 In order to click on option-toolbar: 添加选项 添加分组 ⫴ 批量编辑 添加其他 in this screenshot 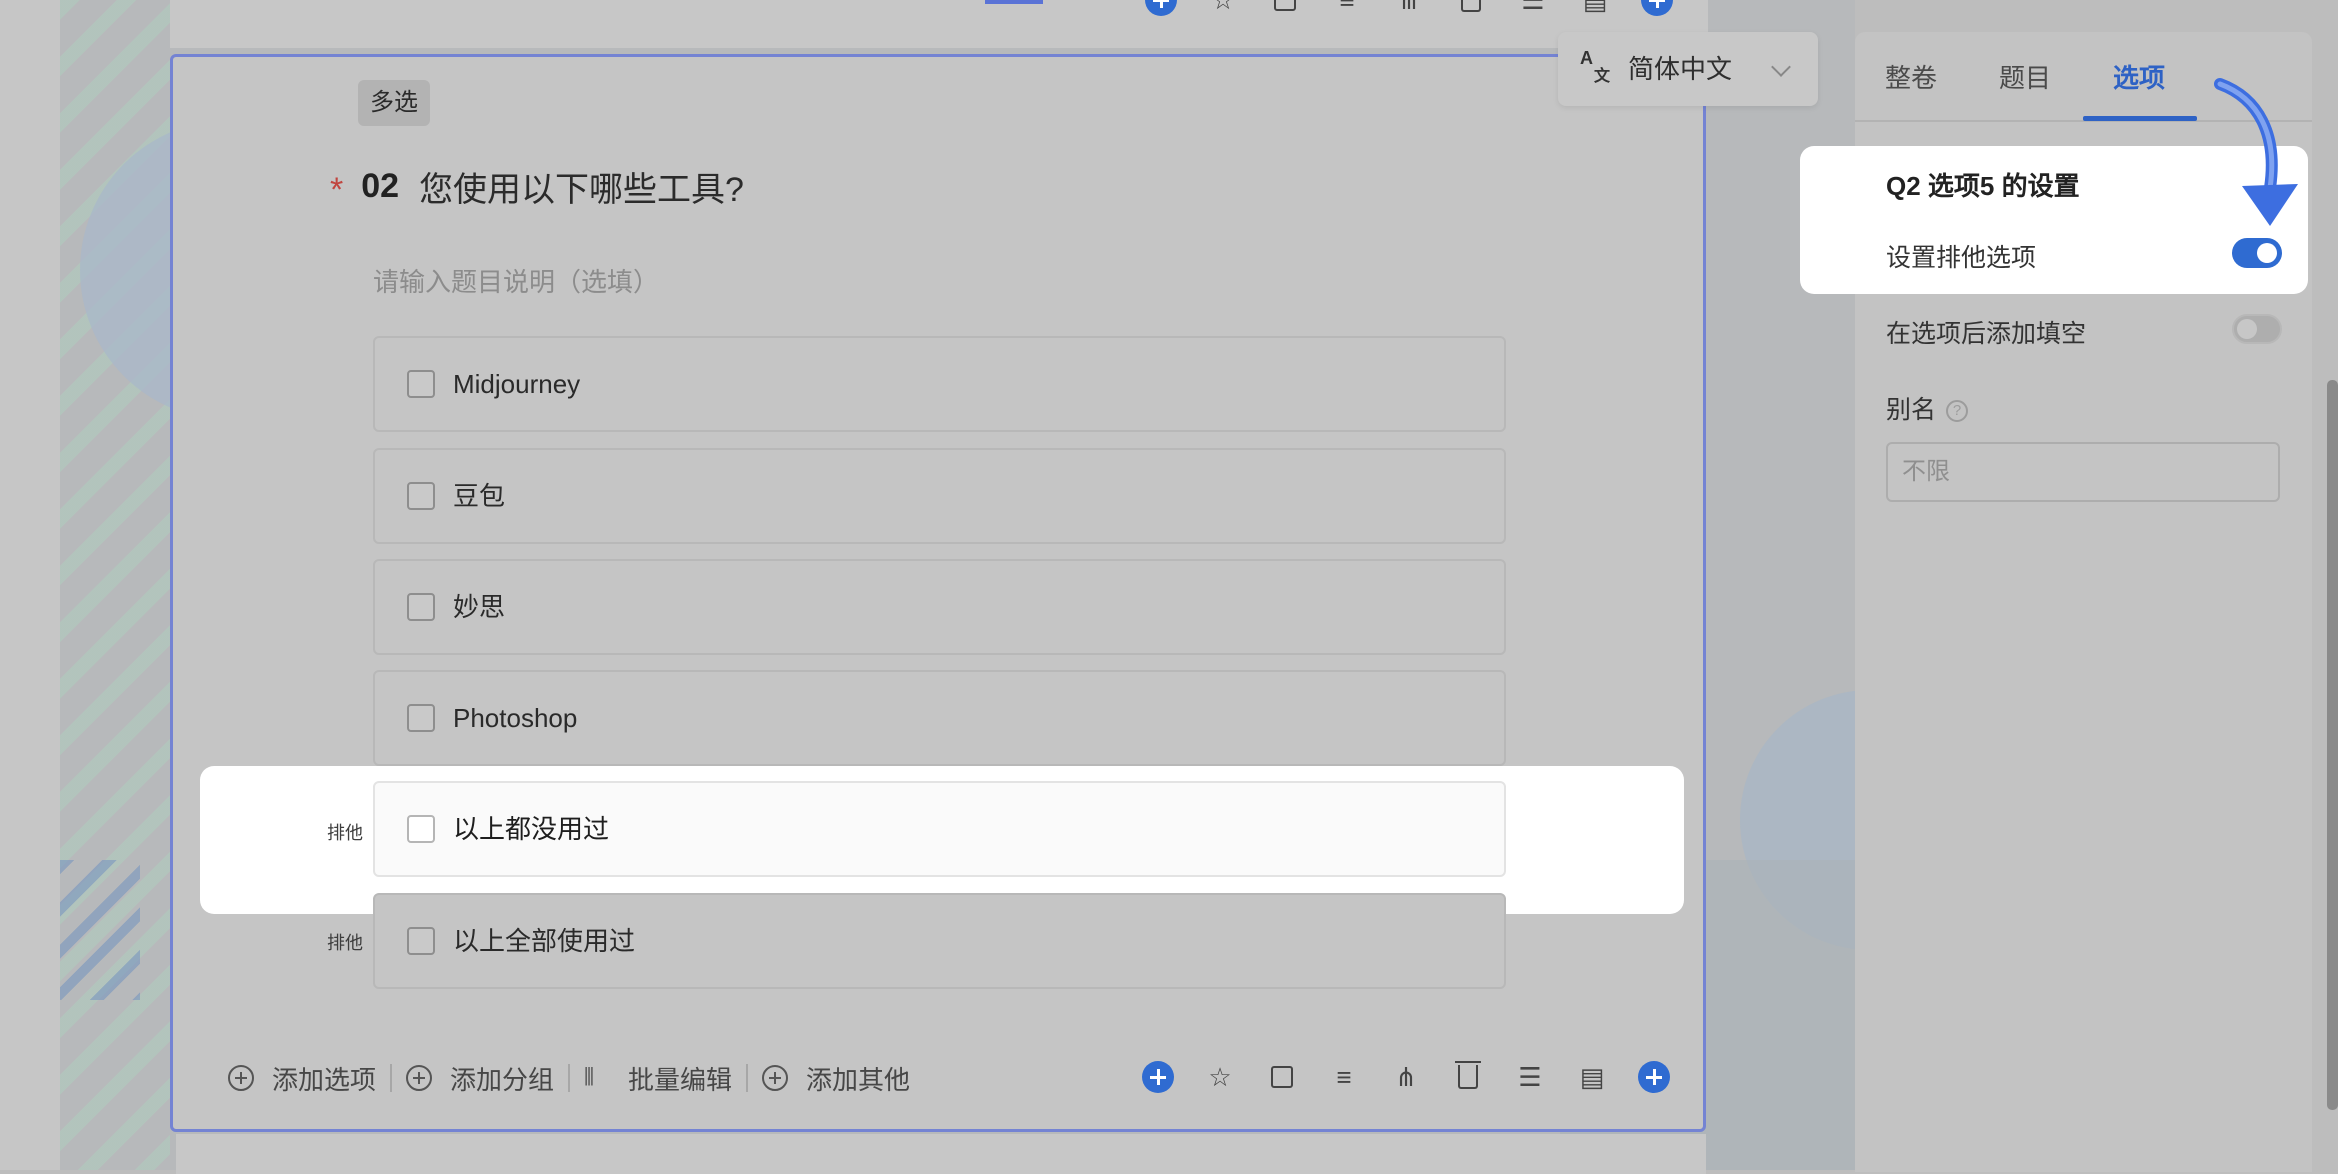, I will do `click(576, 1078)`.